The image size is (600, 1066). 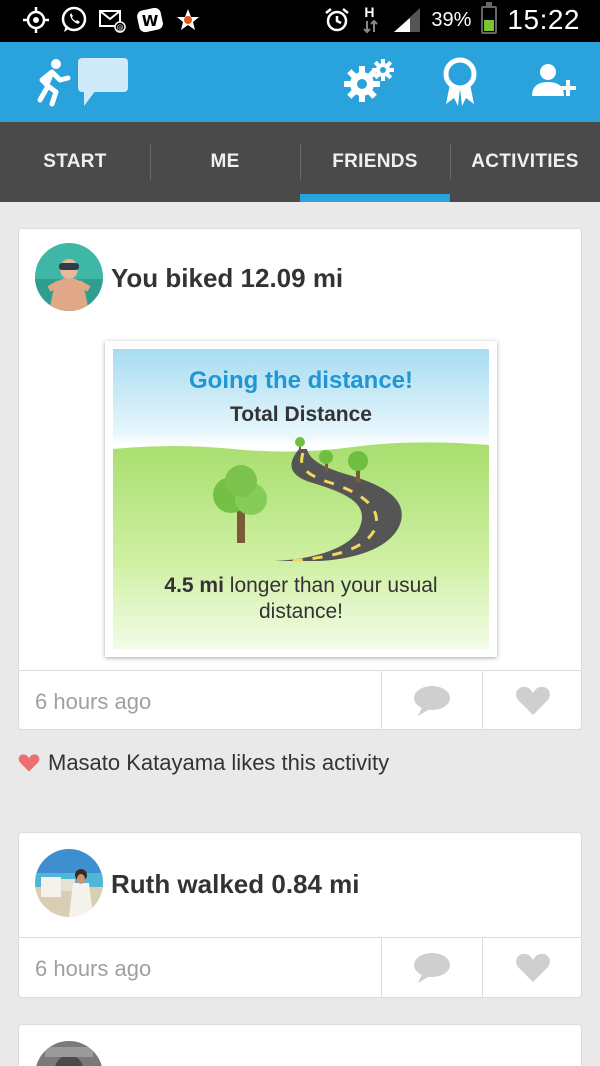 What do you see at coordinates (225, 162) in the screenshot?
I see `tab-me: ME` at bounding box center [225, 162].